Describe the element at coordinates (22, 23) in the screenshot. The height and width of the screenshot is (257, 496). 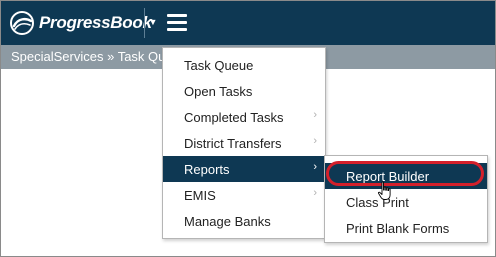
I see `logo-mark-icon` at that location.